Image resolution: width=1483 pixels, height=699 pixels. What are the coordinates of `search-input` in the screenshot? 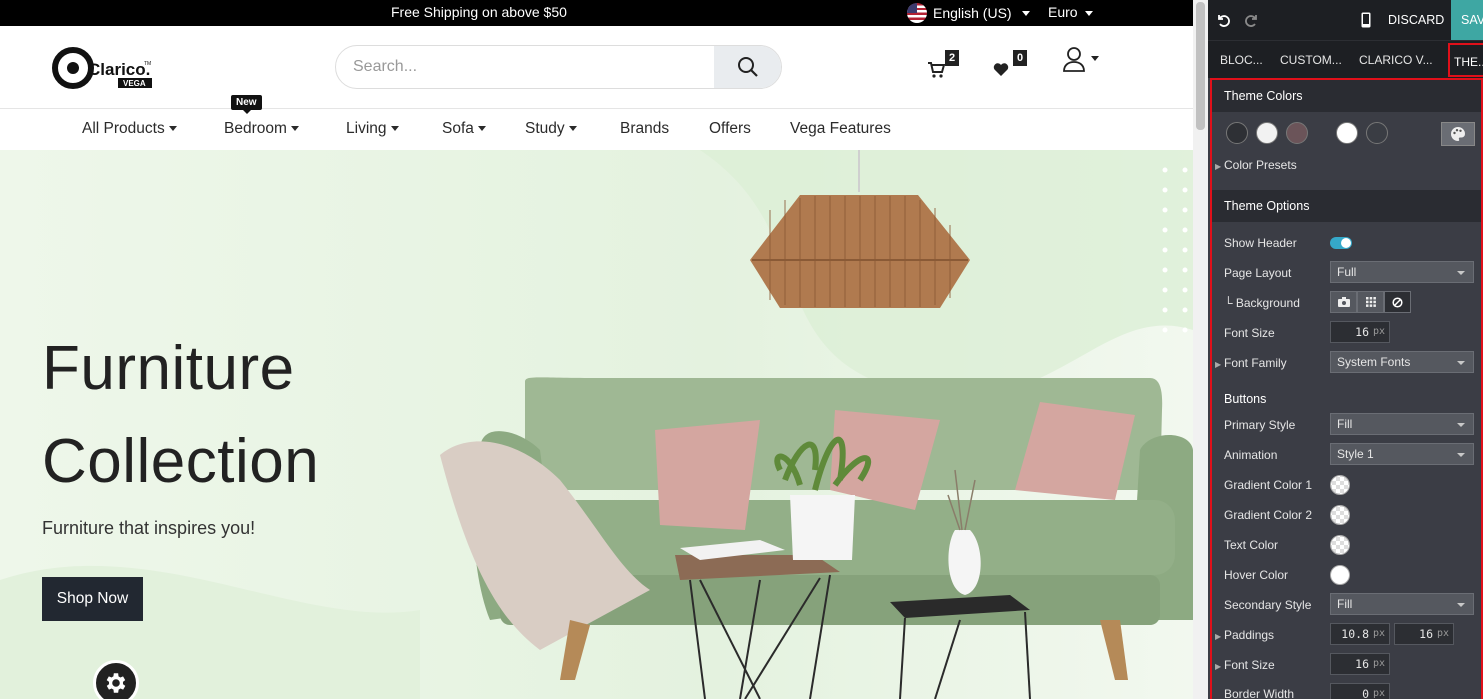 It's located at (526, 67).